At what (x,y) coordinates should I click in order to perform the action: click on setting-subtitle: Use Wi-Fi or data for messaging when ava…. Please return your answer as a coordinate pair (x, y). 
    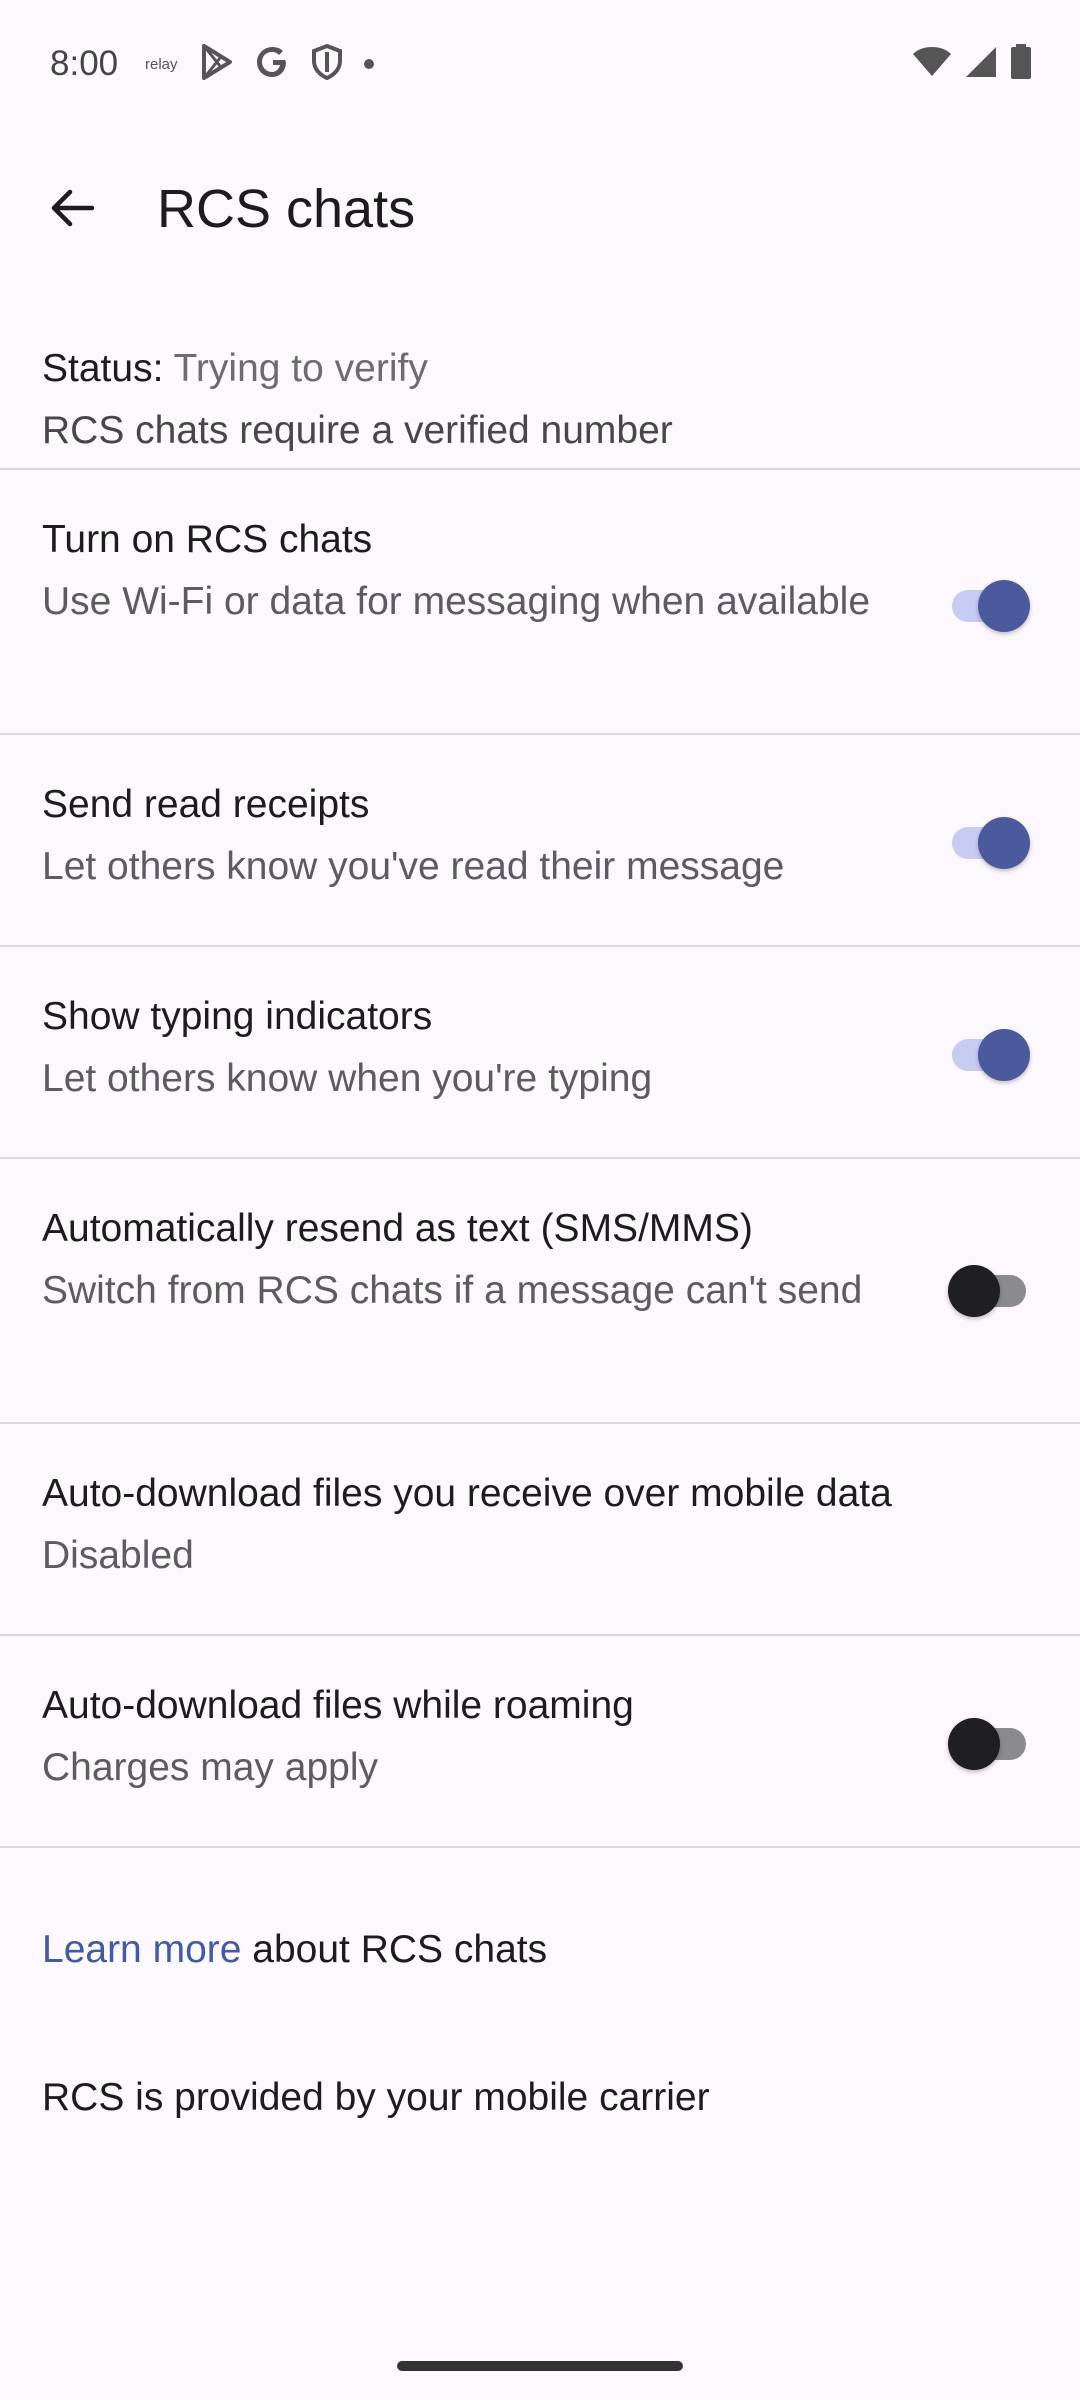
    Looking at the image, I should click on (456, 601).